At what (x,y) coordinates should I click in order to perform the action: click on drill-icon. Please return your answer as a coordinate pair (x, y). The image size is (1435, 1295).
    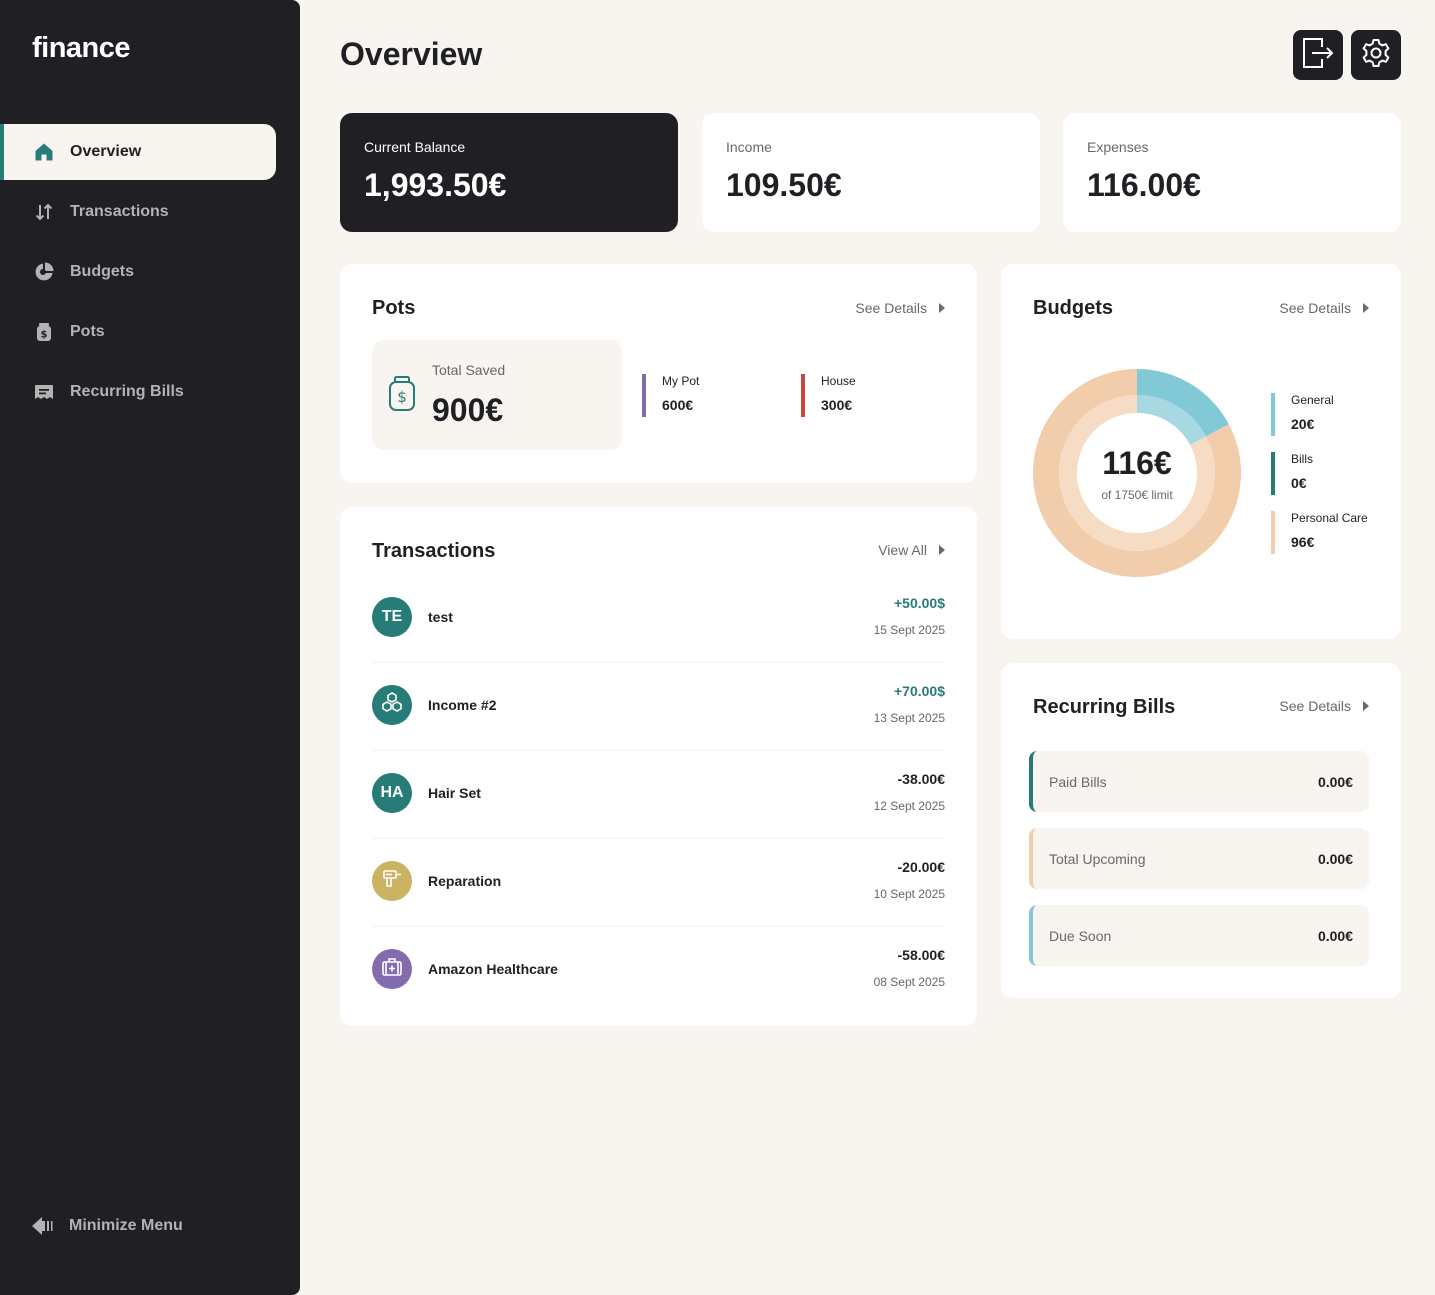
    Looking at the image, I should click on (392, 881).